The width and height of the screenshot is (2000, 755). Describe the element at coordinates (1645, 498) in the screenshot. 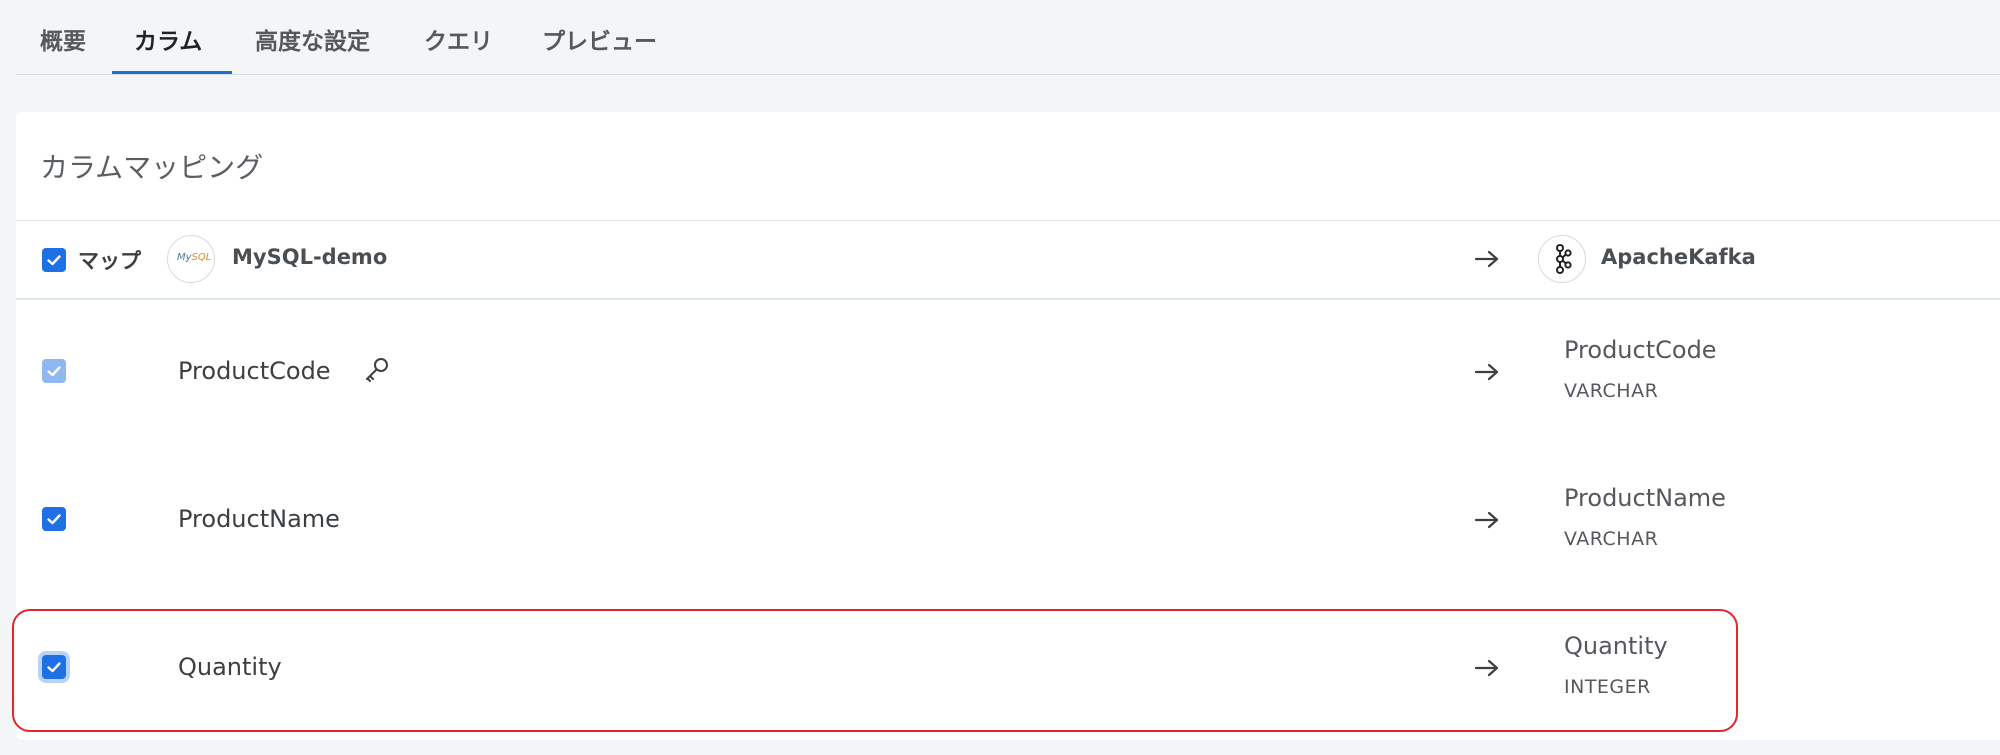

I see `destination-column-name: ProductName` at that location.